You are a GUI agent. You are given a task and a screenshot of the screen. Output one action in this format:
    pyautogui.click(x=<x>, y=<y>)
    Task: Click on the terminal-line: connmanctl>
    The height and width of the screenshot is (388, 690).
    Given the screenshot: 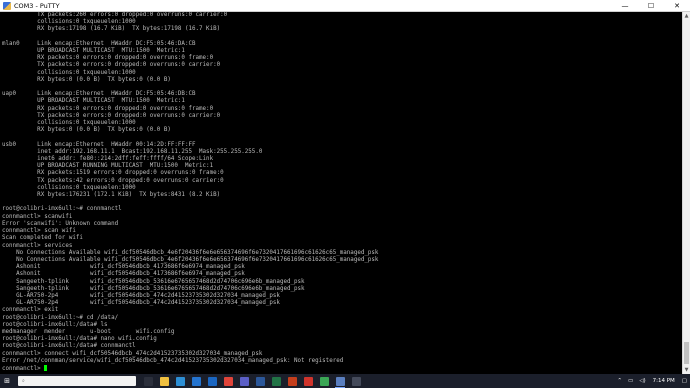 What is the action you would take?
    pyautogui.click(x=23, y=368)
    